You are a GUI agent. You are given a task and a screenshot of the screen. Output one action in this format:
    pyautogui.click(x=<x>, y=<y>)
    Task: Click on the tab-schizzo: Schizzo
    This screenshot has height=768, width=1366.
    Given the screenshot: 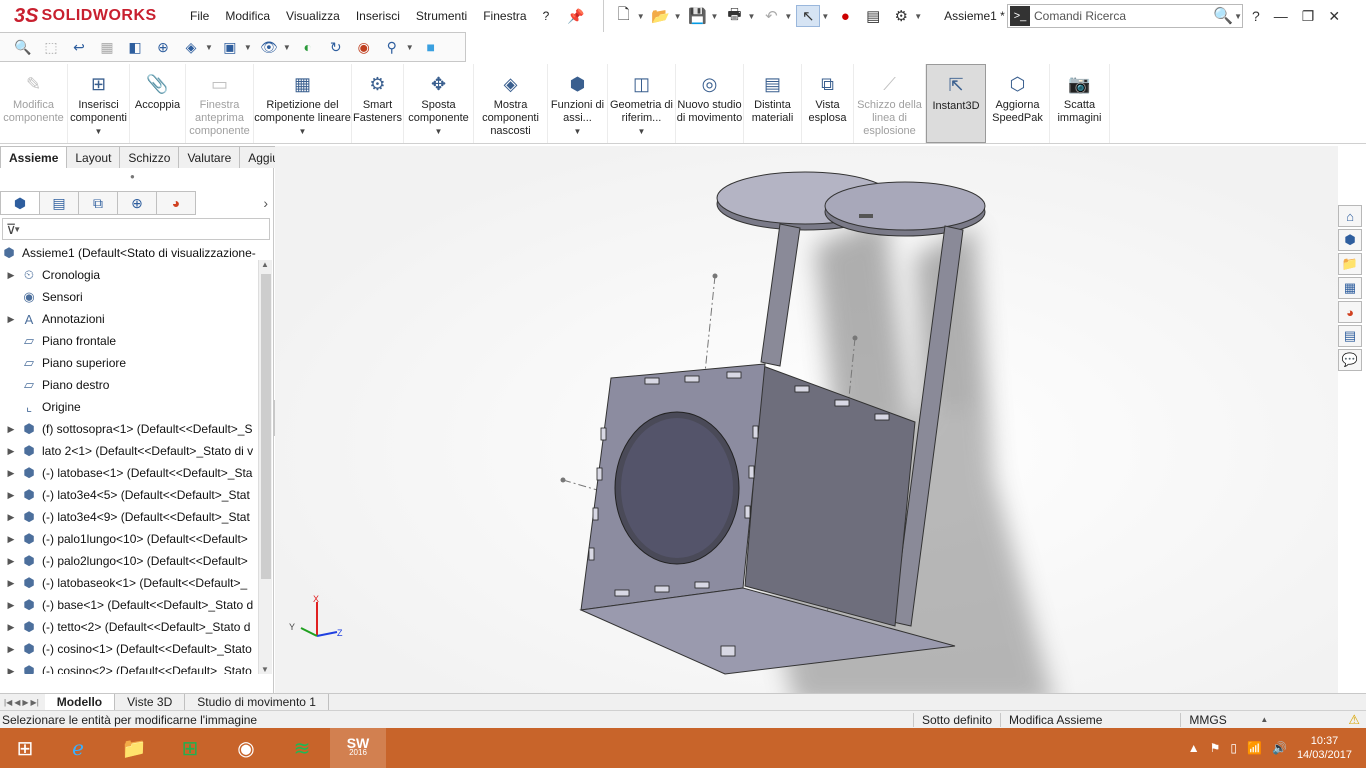 What is the action you would take?
    pyautogui.click(x=149, y=157)
    